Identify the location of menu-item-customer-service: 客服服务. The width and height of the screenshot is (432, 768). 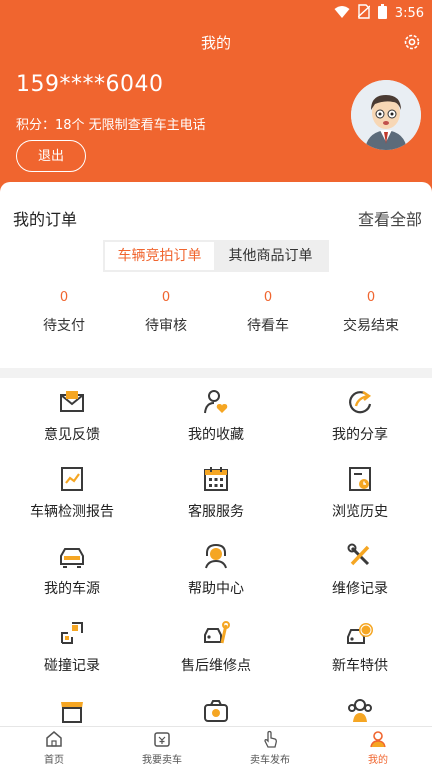
(216, 493).